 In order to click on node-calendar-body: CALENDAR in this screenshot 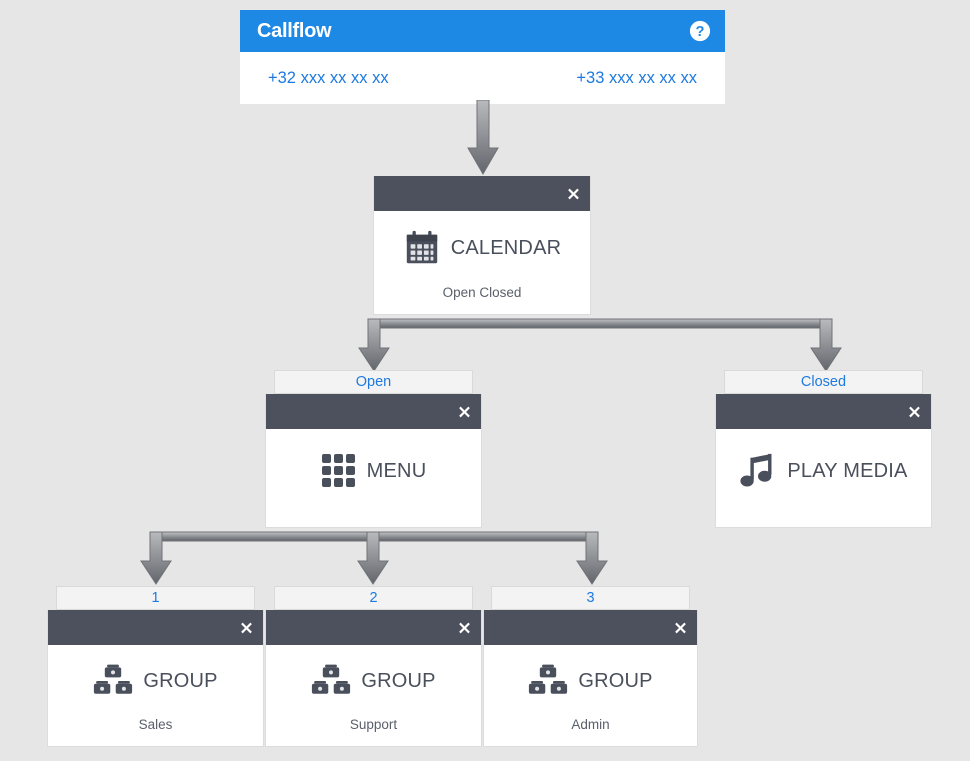, I will do `click(482, 248)`.